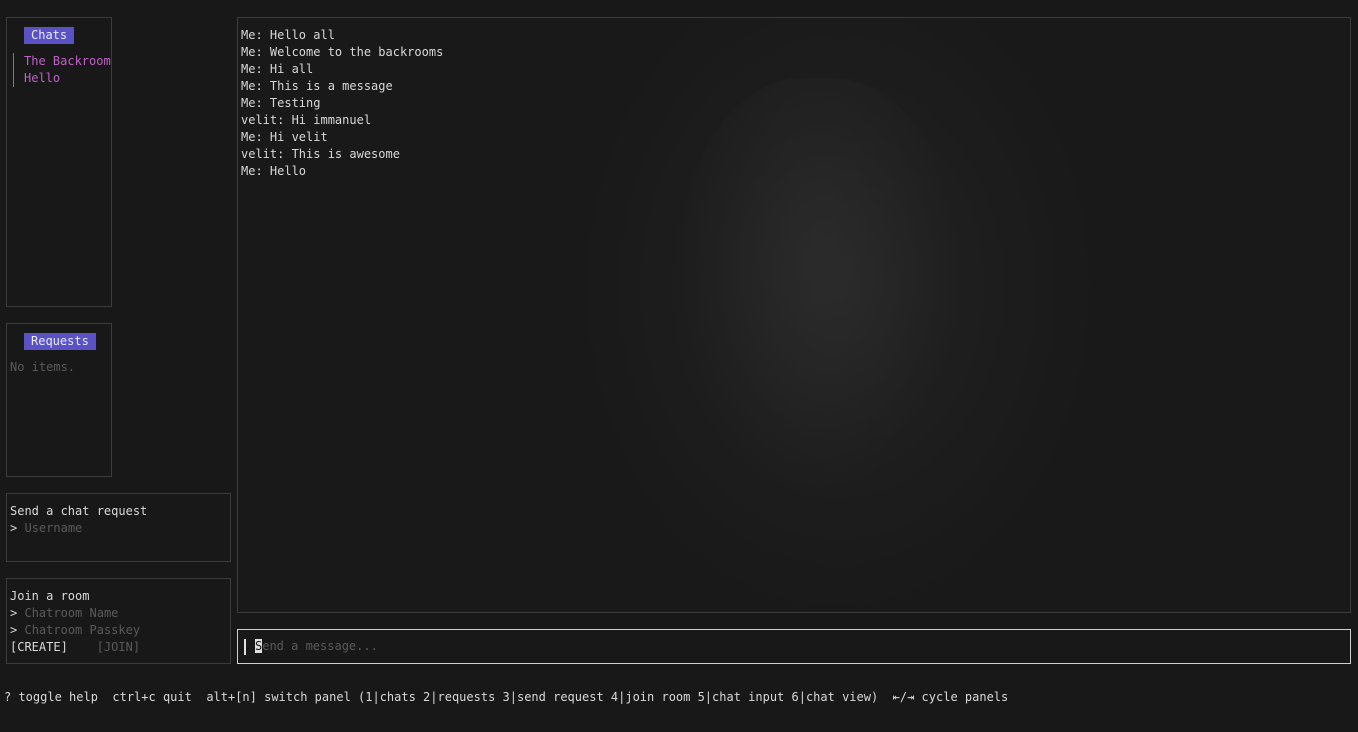  Describe the element at coordinates (317, 86) in the screenshot. I see `message: Me: This is a message` at that location.